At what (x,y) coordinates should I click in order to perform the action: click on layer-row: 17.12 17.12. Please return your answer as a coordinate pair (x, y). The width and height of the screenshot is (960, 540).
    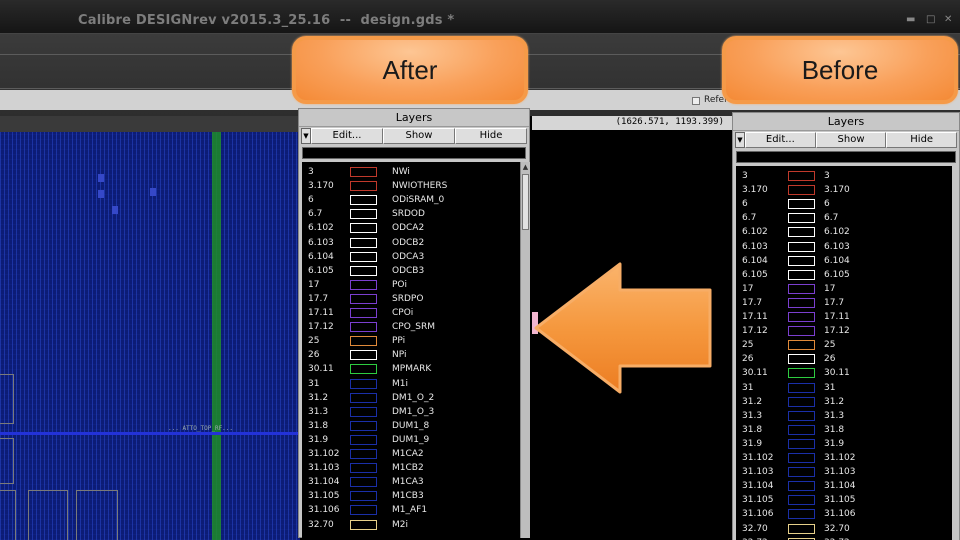
    Looking at the image, I should click on (844, 332).